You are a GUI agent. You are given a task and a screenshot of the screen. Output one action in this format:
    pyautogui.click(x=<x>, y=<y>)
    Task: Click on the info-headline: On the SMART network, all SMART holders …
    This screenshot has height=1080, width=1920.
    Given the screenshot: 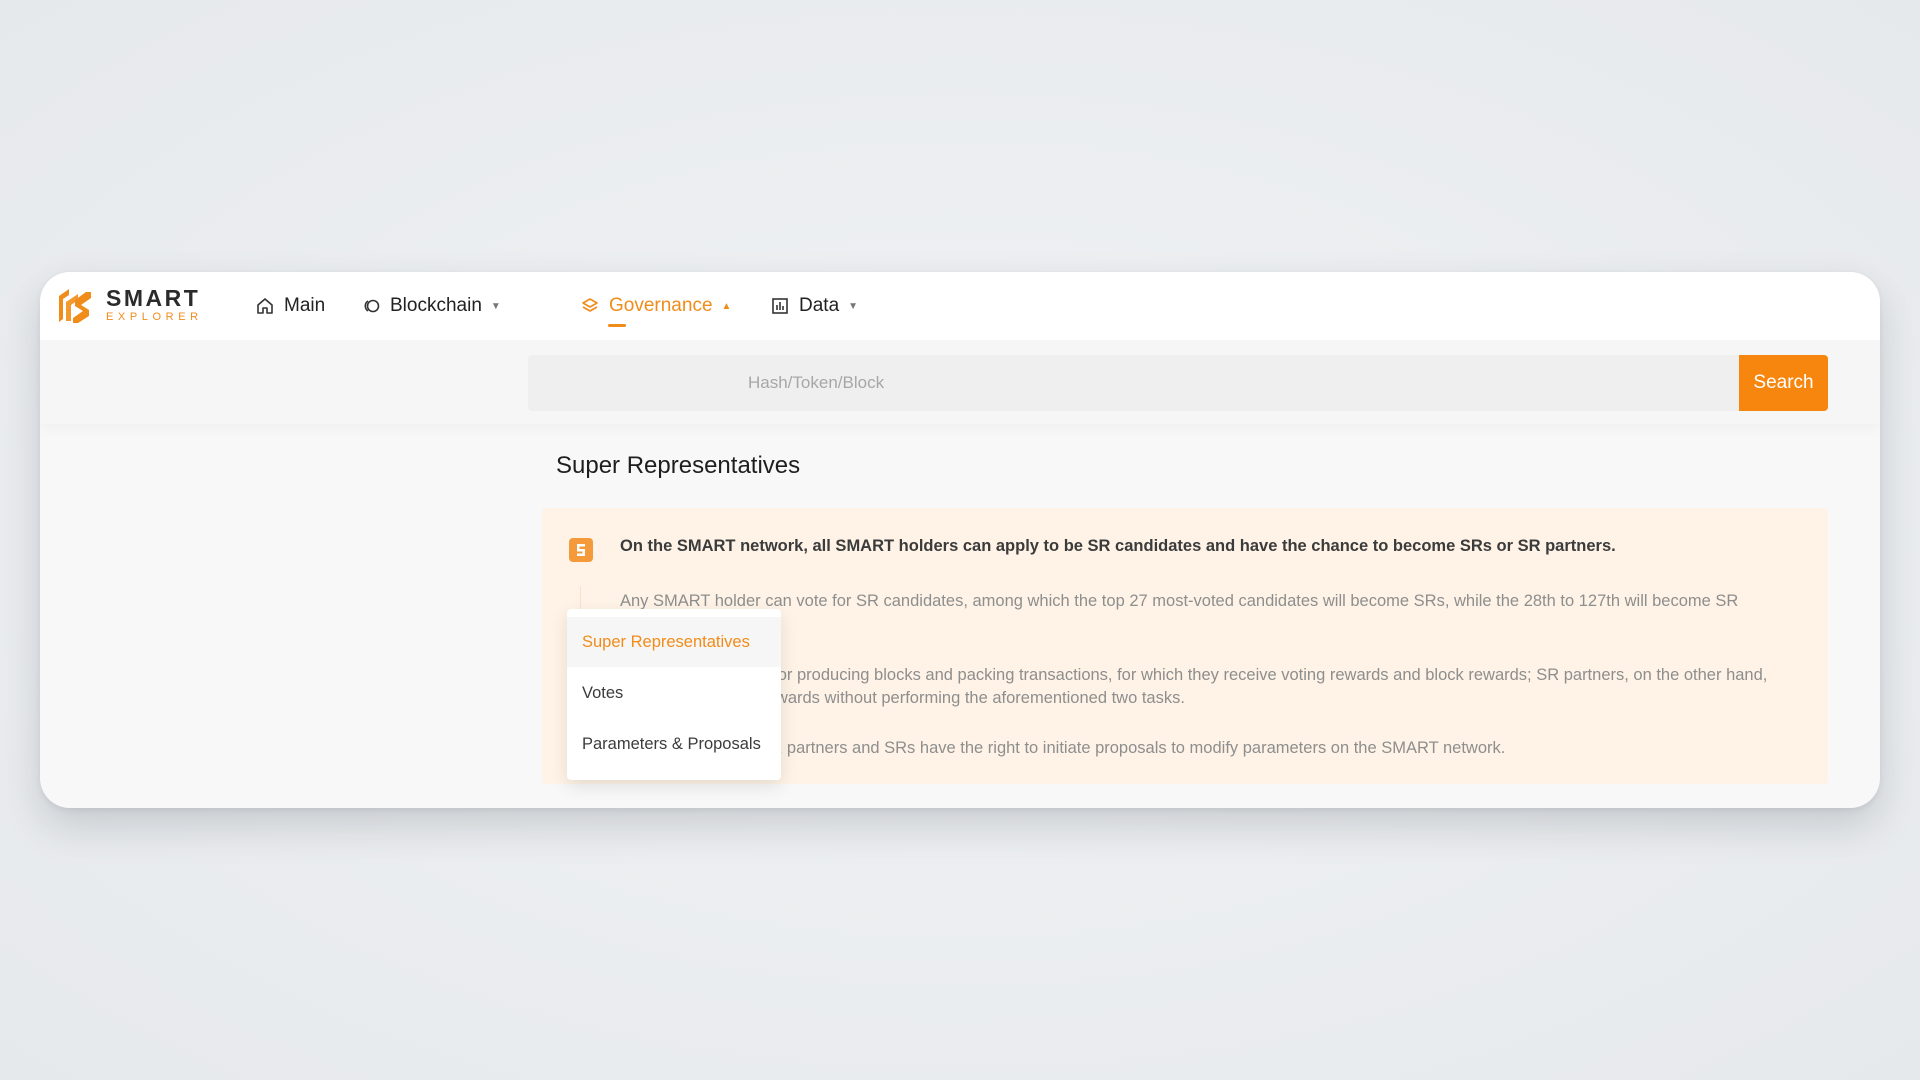 What is the action you would take?
    pyautogui.click(x=1118, y=546)
    